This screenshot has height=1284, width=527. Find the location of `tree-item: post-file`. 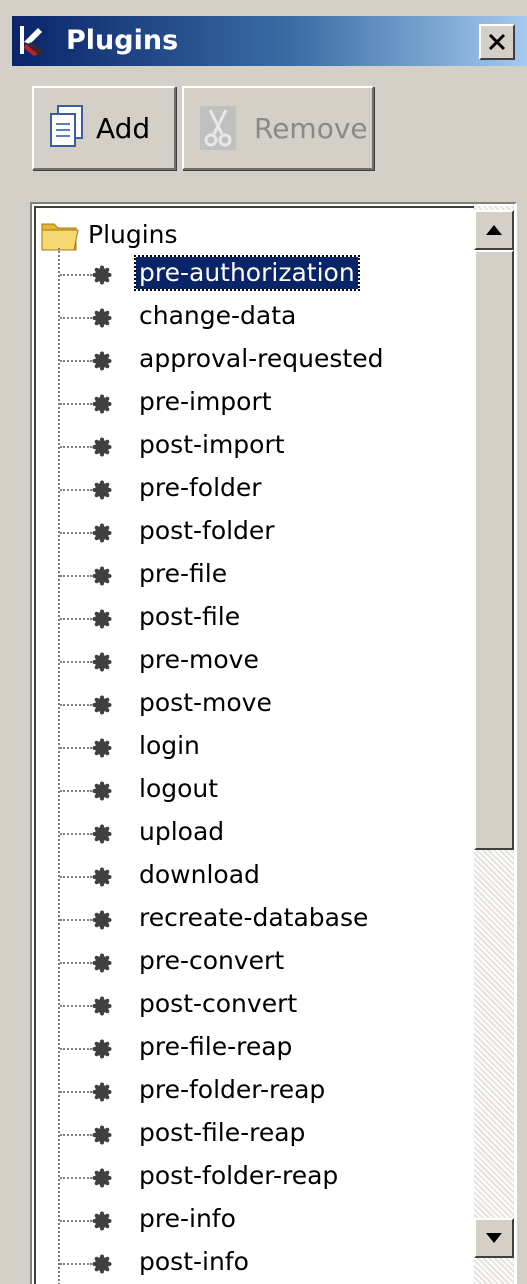

tree-item: post-file is located at coordinates (236, 618).